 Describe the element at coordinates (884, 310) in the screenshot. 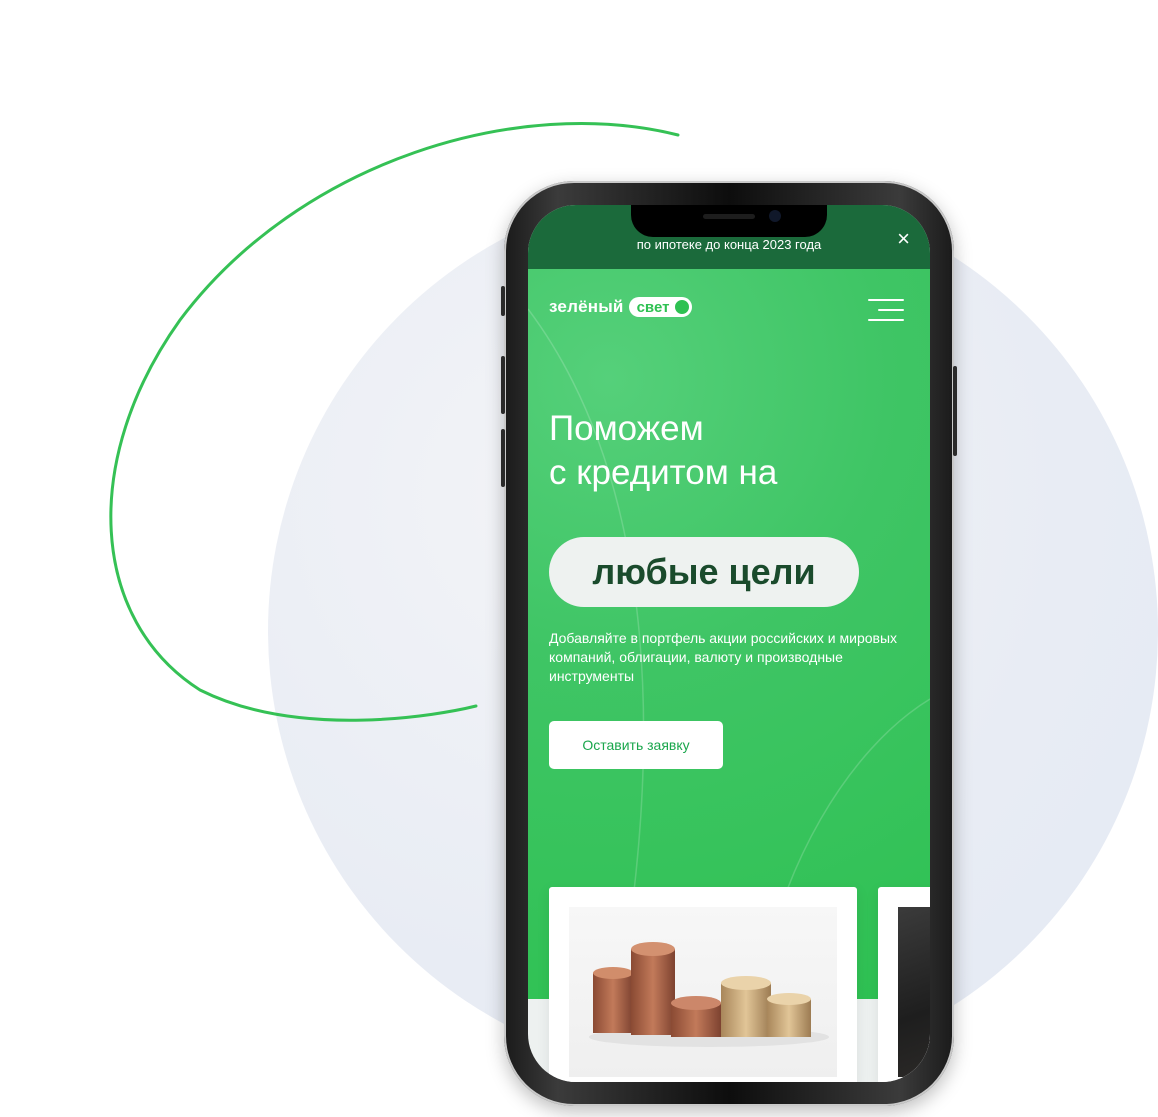

I see `menu-icon` at that location.